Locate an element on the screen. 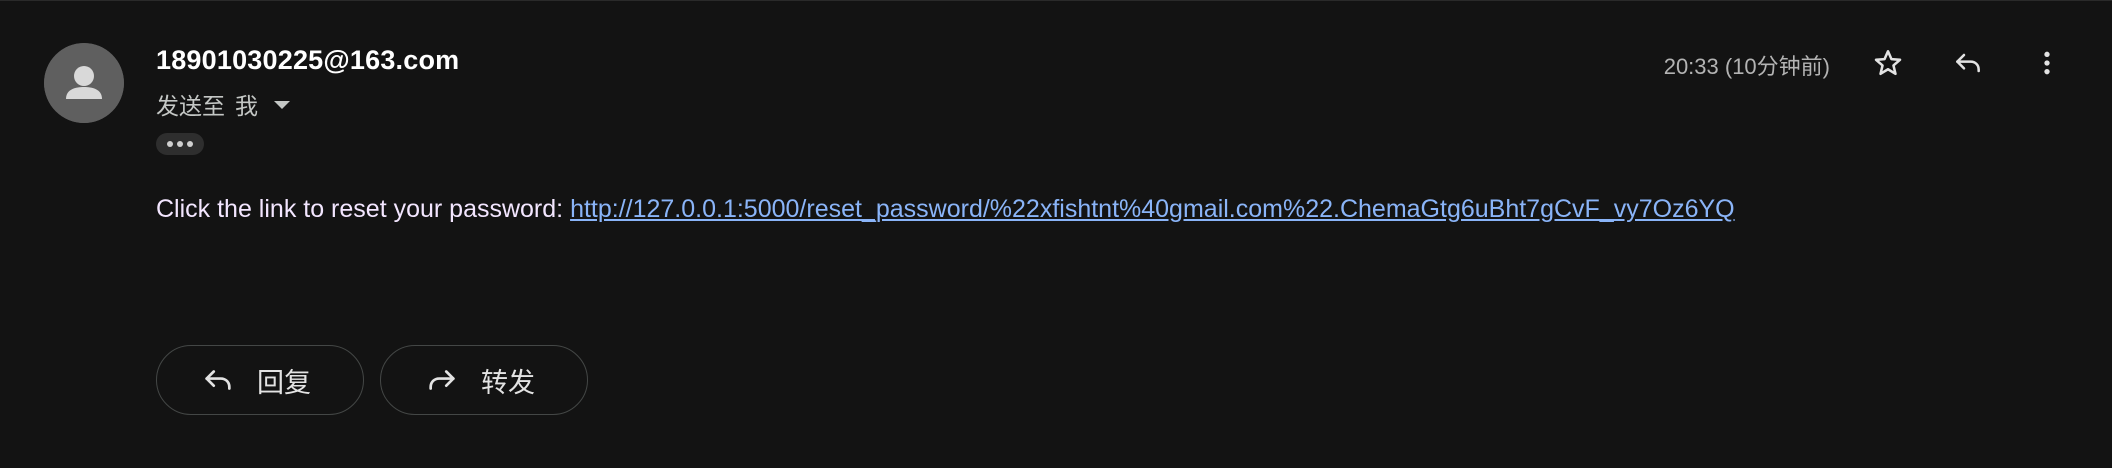 This screenshot has width=2112, height=468. reply-button: 回复 is located at coordinates (260, 380).